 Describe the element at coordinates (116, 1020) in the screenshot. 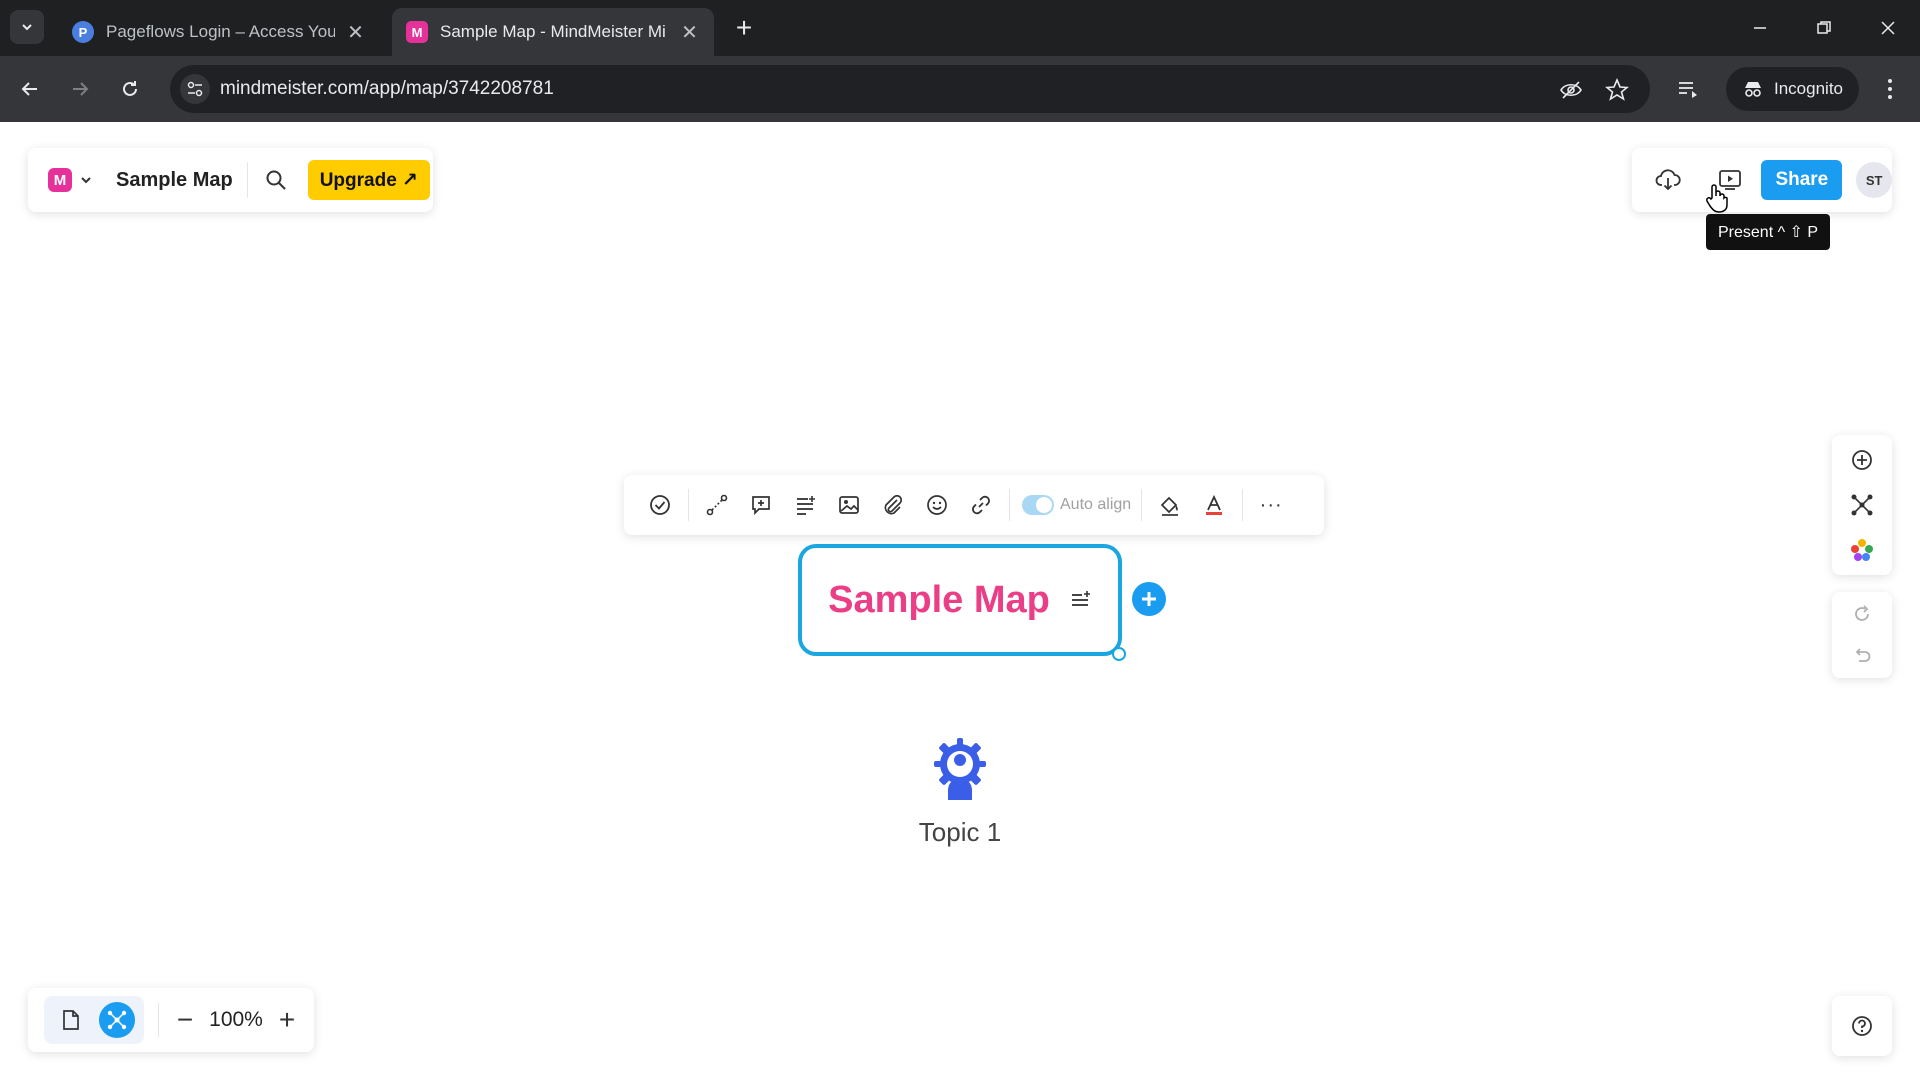

I see `mindmap-view-button` at that location.